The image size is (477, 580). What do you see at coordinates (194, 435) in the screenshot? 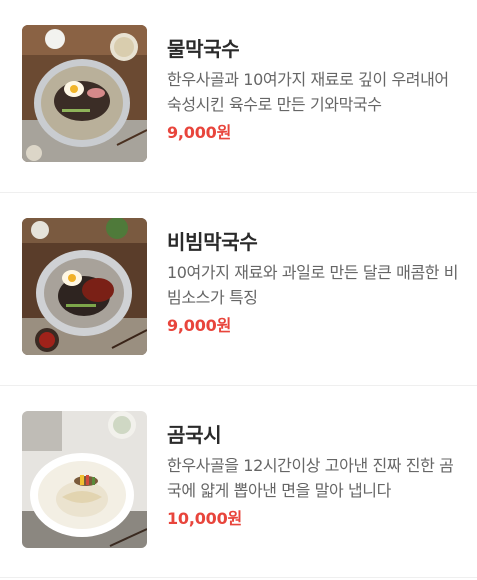
I see `menu-item-name: 곰국시` at bounding box center [194, 435].